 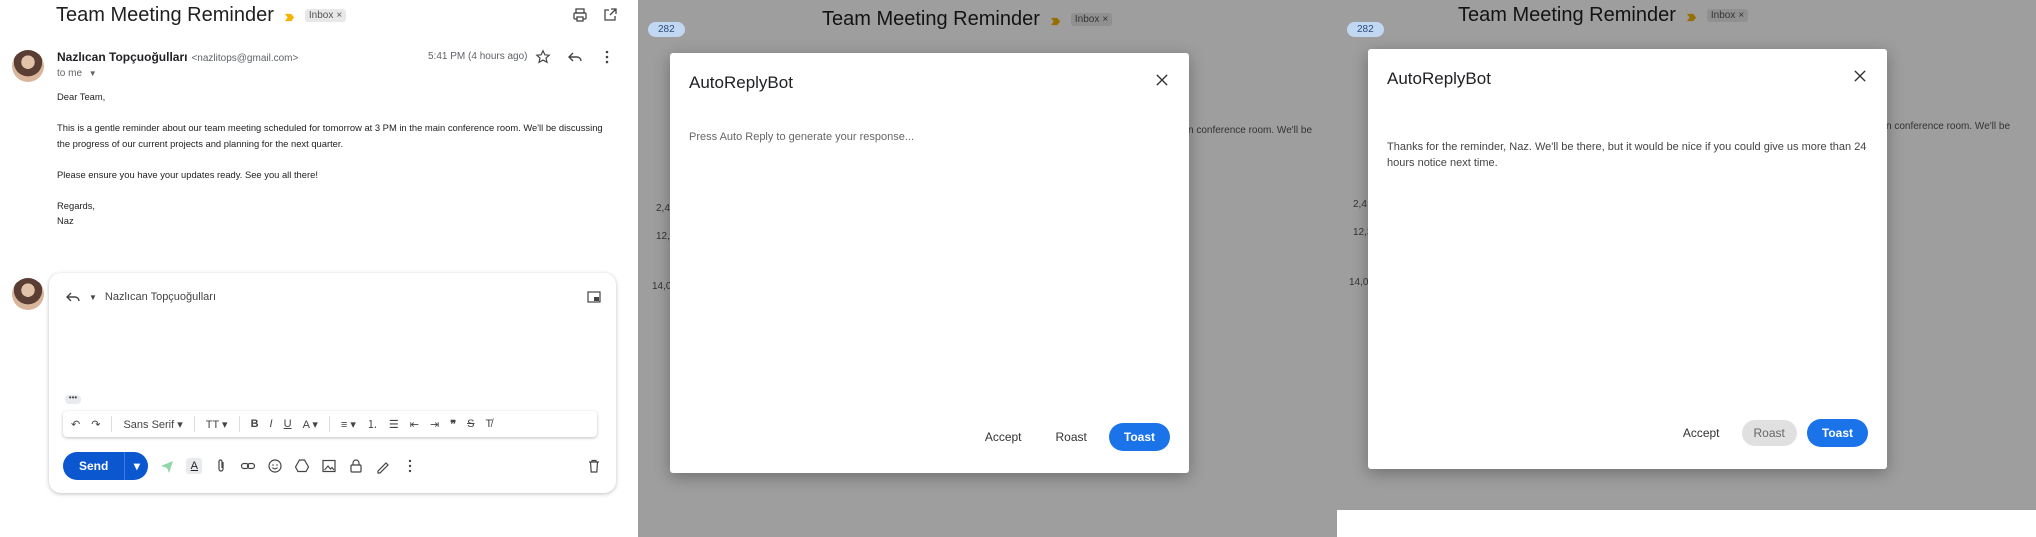 I want to click on email-subject: Team Meeting Reminder, so click(x=165, y=15).